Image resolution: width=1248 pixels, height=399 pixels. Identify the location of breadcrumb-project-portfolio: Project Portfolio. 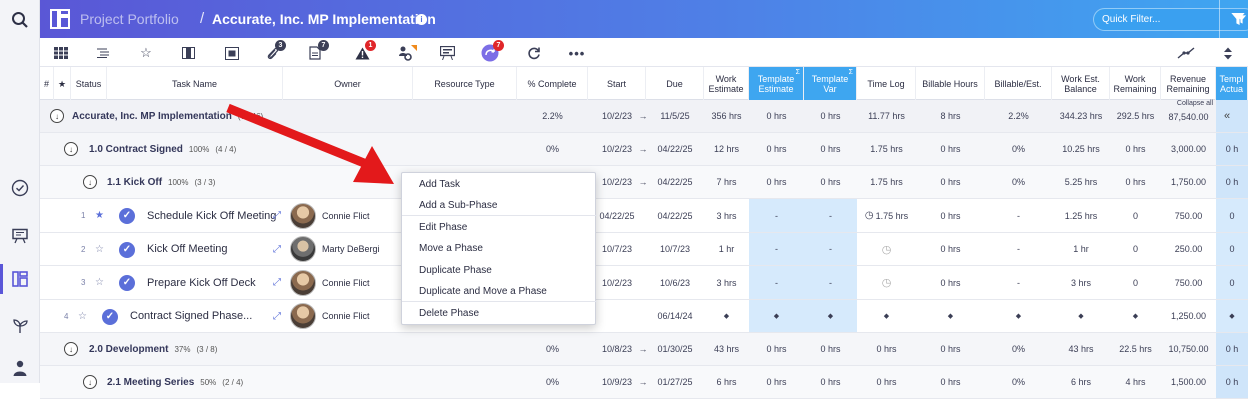
(129, 19).